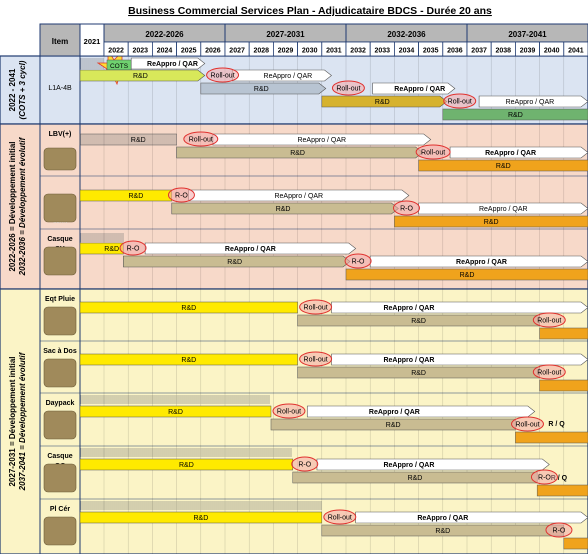 This screenshot has width=588, height=554. Describe the element at coordinates (527, 34) in the screenshot. I see `period-header: 2037-2041` at that location.